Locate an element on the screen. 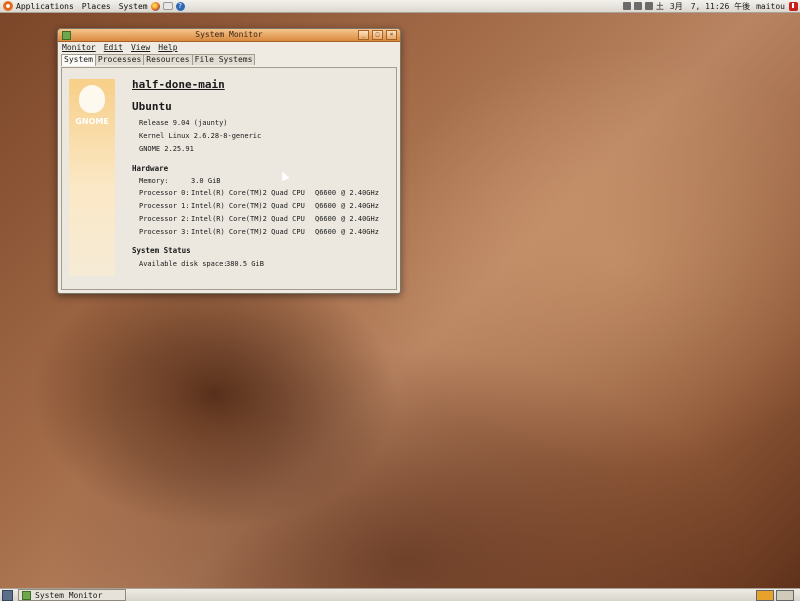 This screenshot has width=800, height=601. network-icon is located at coordinates (626, 6).